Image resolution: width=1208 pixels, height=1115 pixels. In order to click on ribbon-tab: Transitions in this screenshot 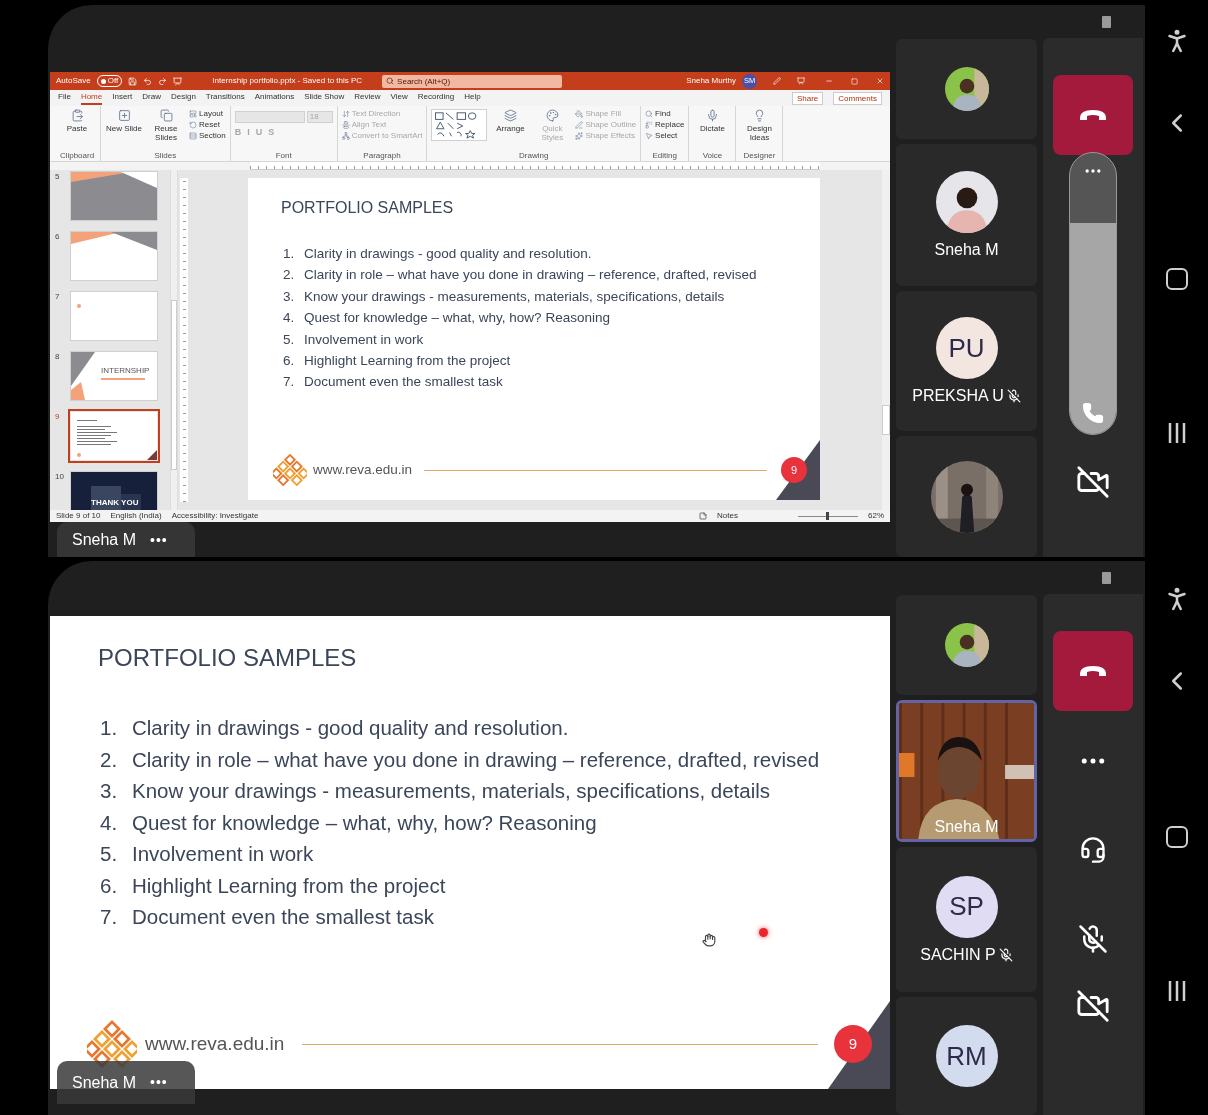, I will do `click(225, 98)`.